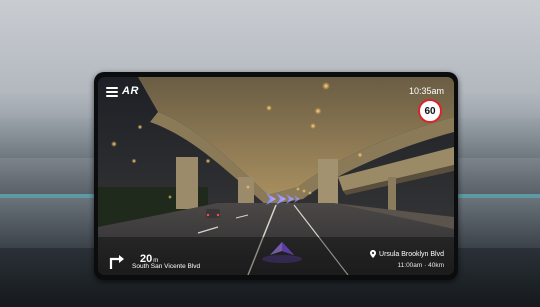 Image resolution: width=540 pixels, height=307 pixels. What do you see at coordinates (411, 254) in the screenshot?
I see `destination-name: Ursula Brooklyn Blvd` at bounding box center [411, 254].